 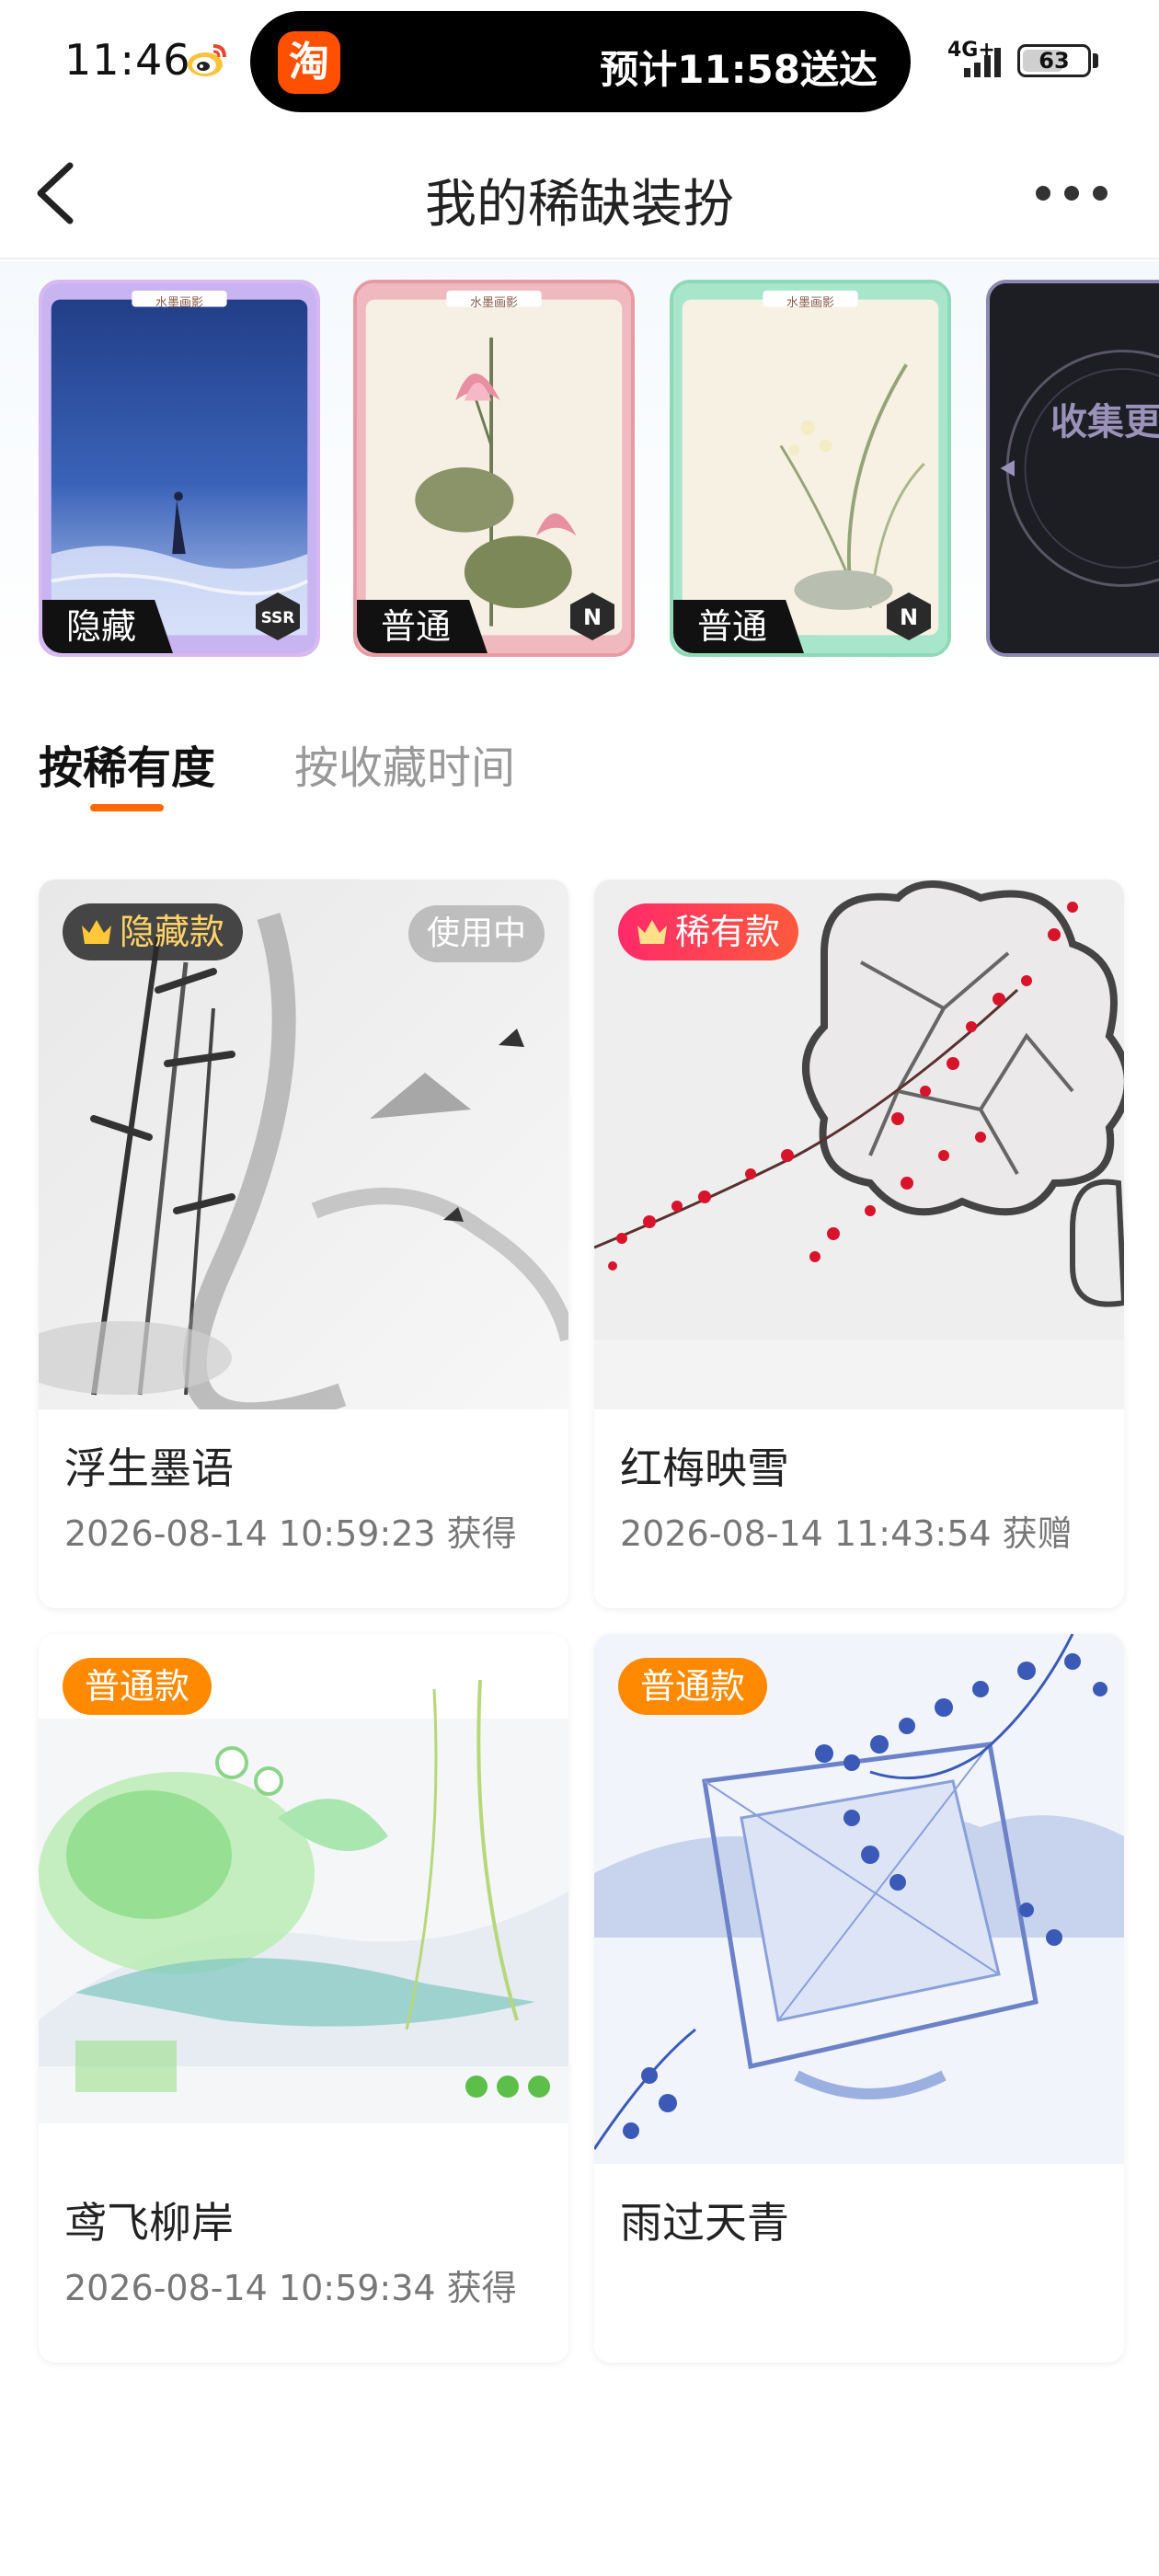 I want to click on collect-more-label: 收集更, so click(x=1104, y=418).